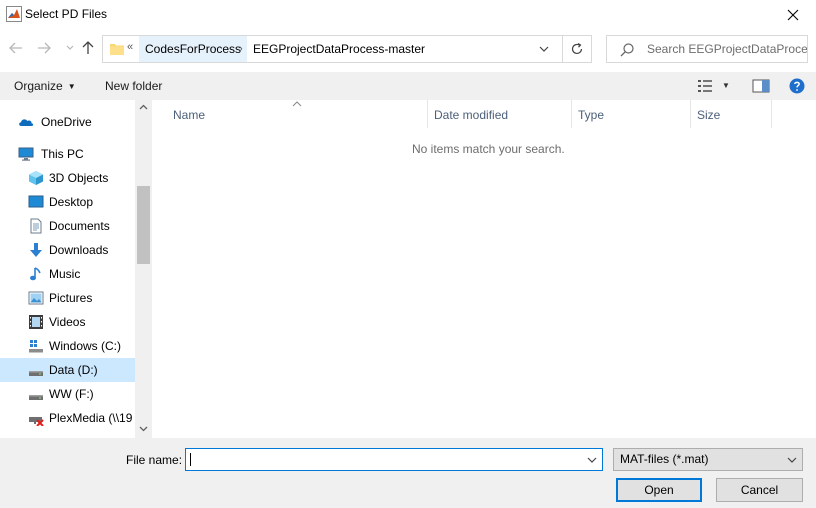  What do you see at coordinates (79, 226) in the screenshot?
I see `nav-item-label: Documents` at bounding box center [79, 226].